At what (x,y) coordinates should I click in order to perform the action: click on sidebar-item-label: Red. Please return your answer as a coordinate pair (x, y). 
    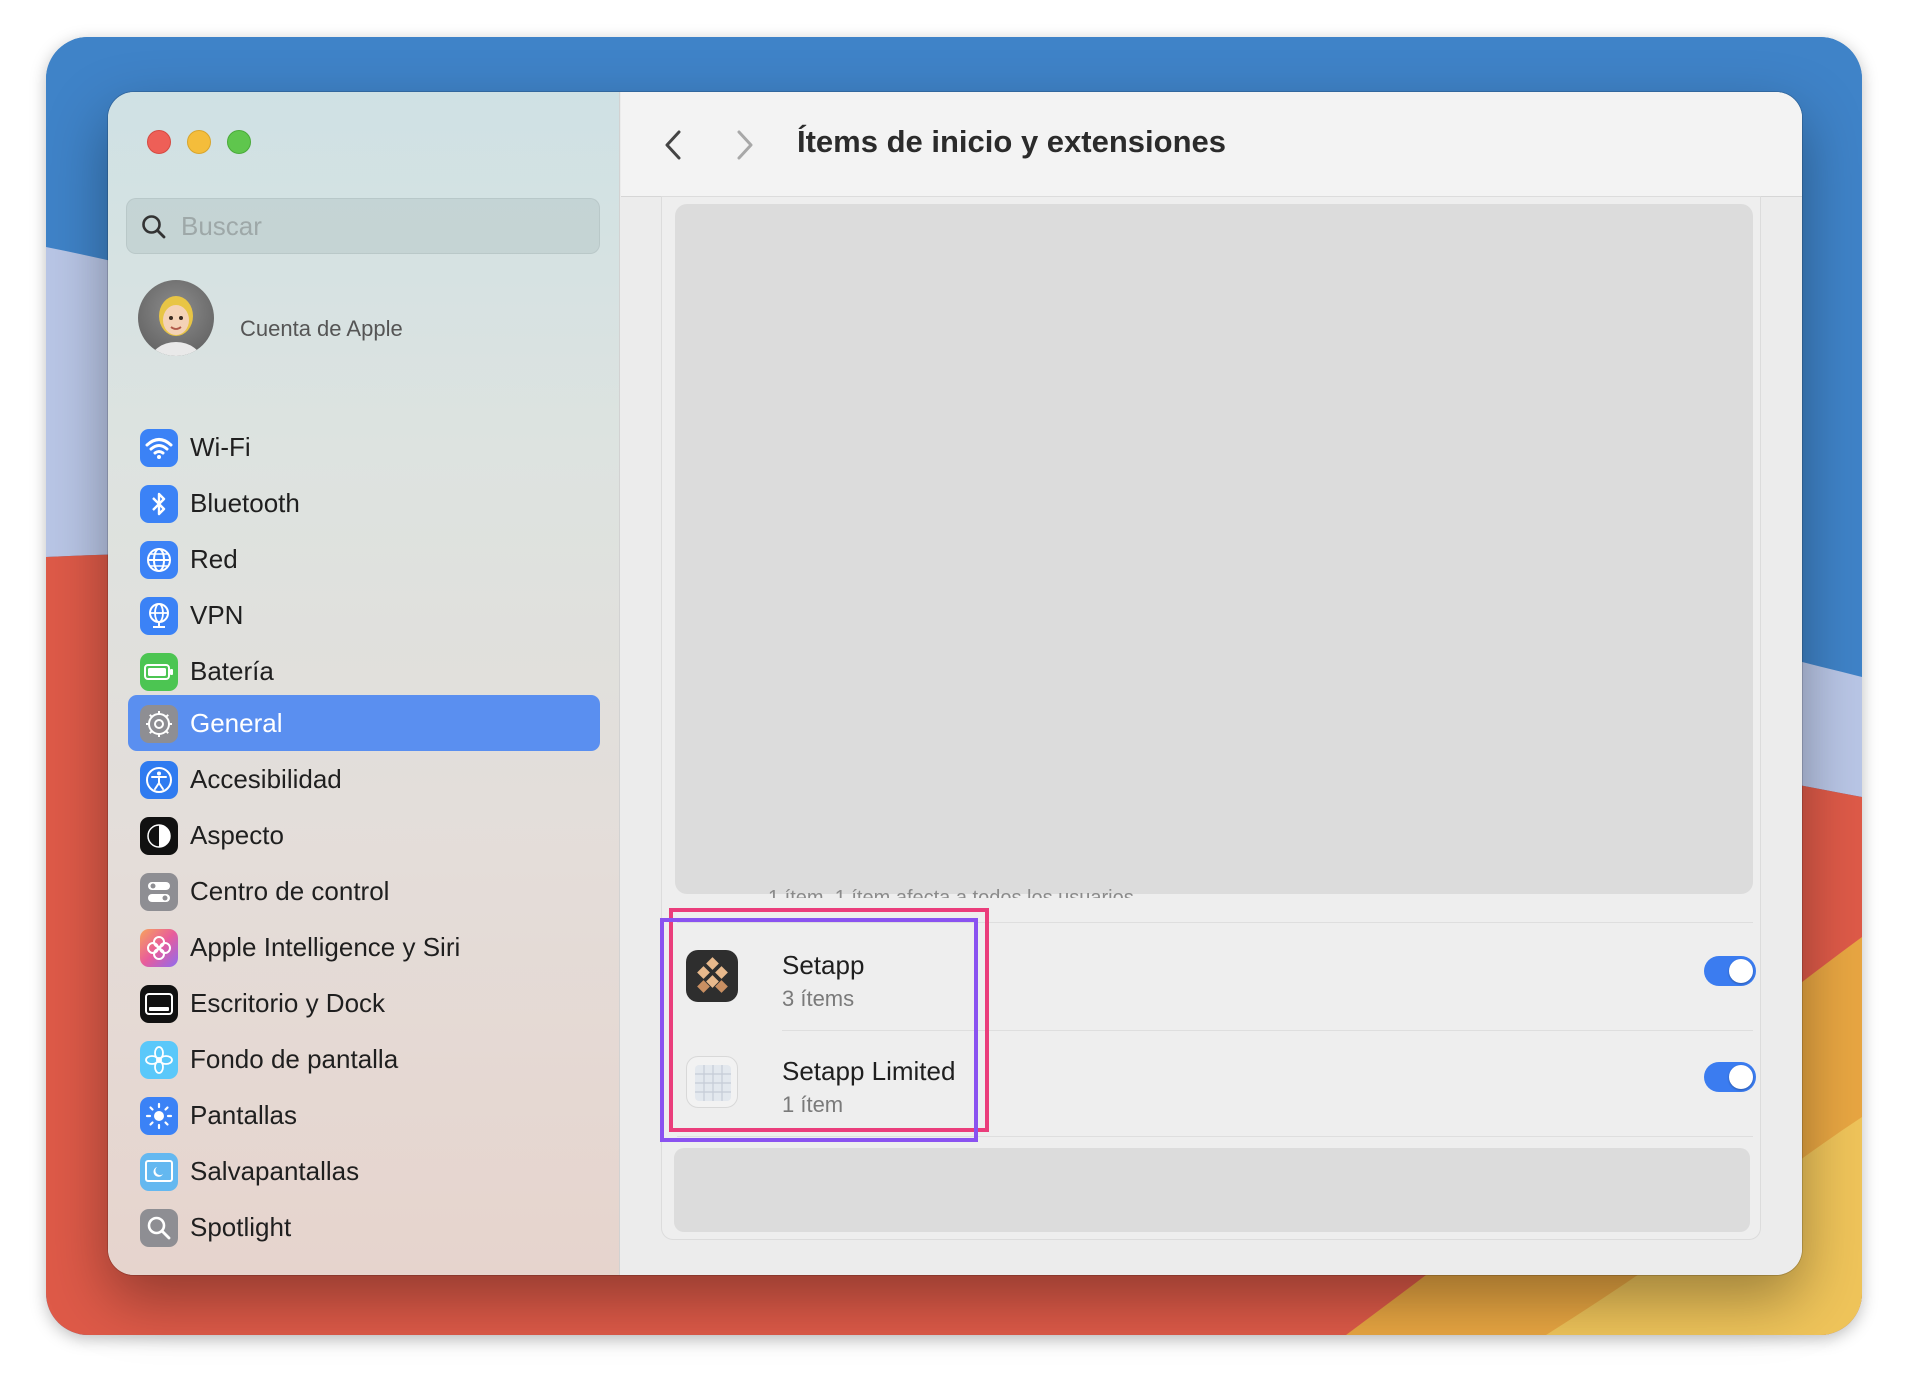
    Looking at the image, I should click on (214, 559).